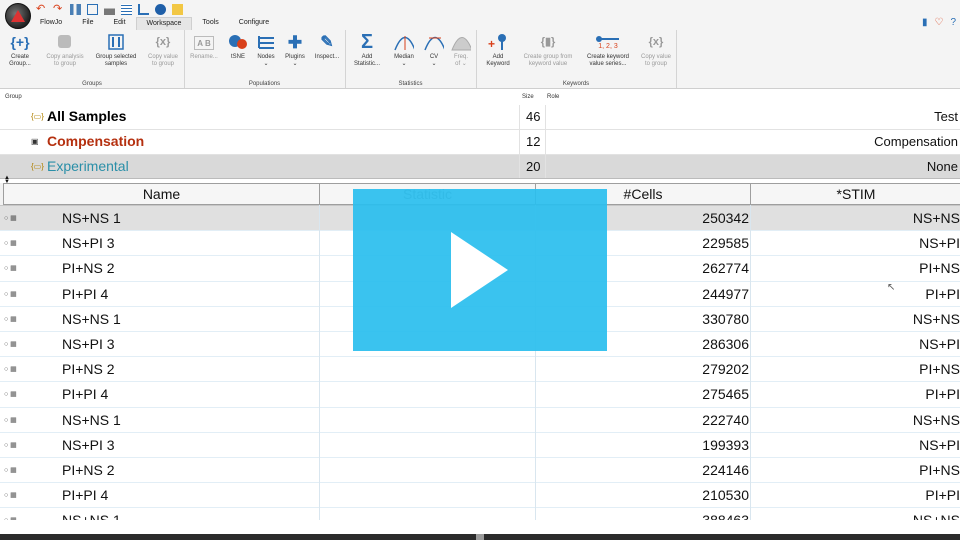  Describe the element at coordinates (548, 50) in the screenshot. I see `create-group-from-keyword-button: {▮} Create group from keyword value` at that location.